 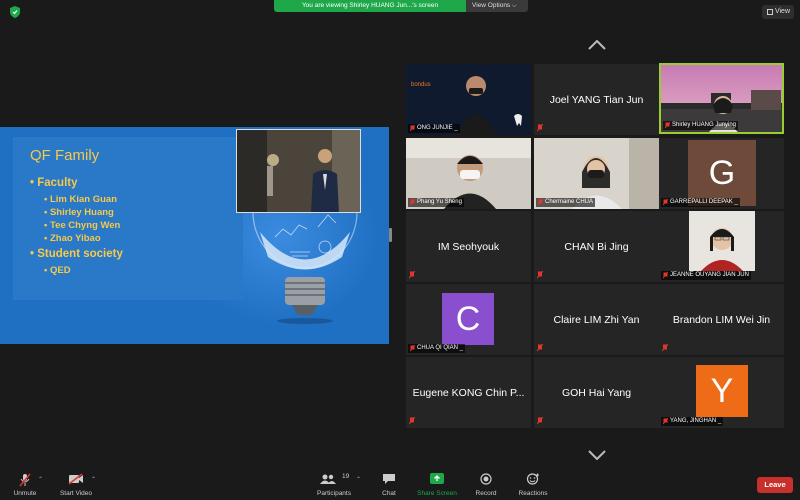 What do you see at coordinates (390, 235) in the screenshot?
I see `split-view-handle` at bounding box center [390, 235].